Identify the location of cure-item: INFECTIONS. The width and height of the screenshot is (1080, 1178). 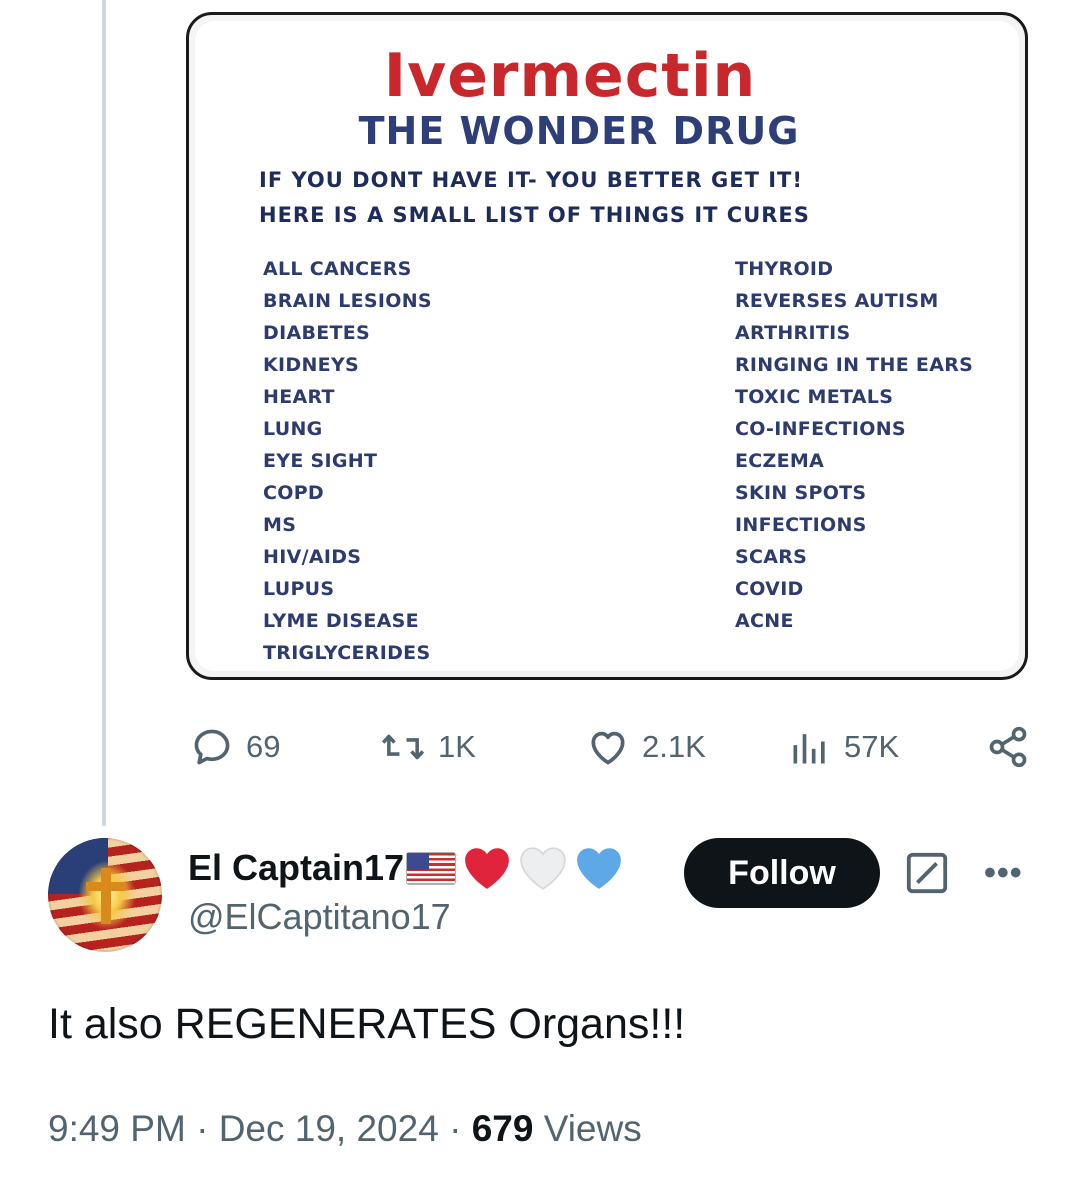
(801, 525).